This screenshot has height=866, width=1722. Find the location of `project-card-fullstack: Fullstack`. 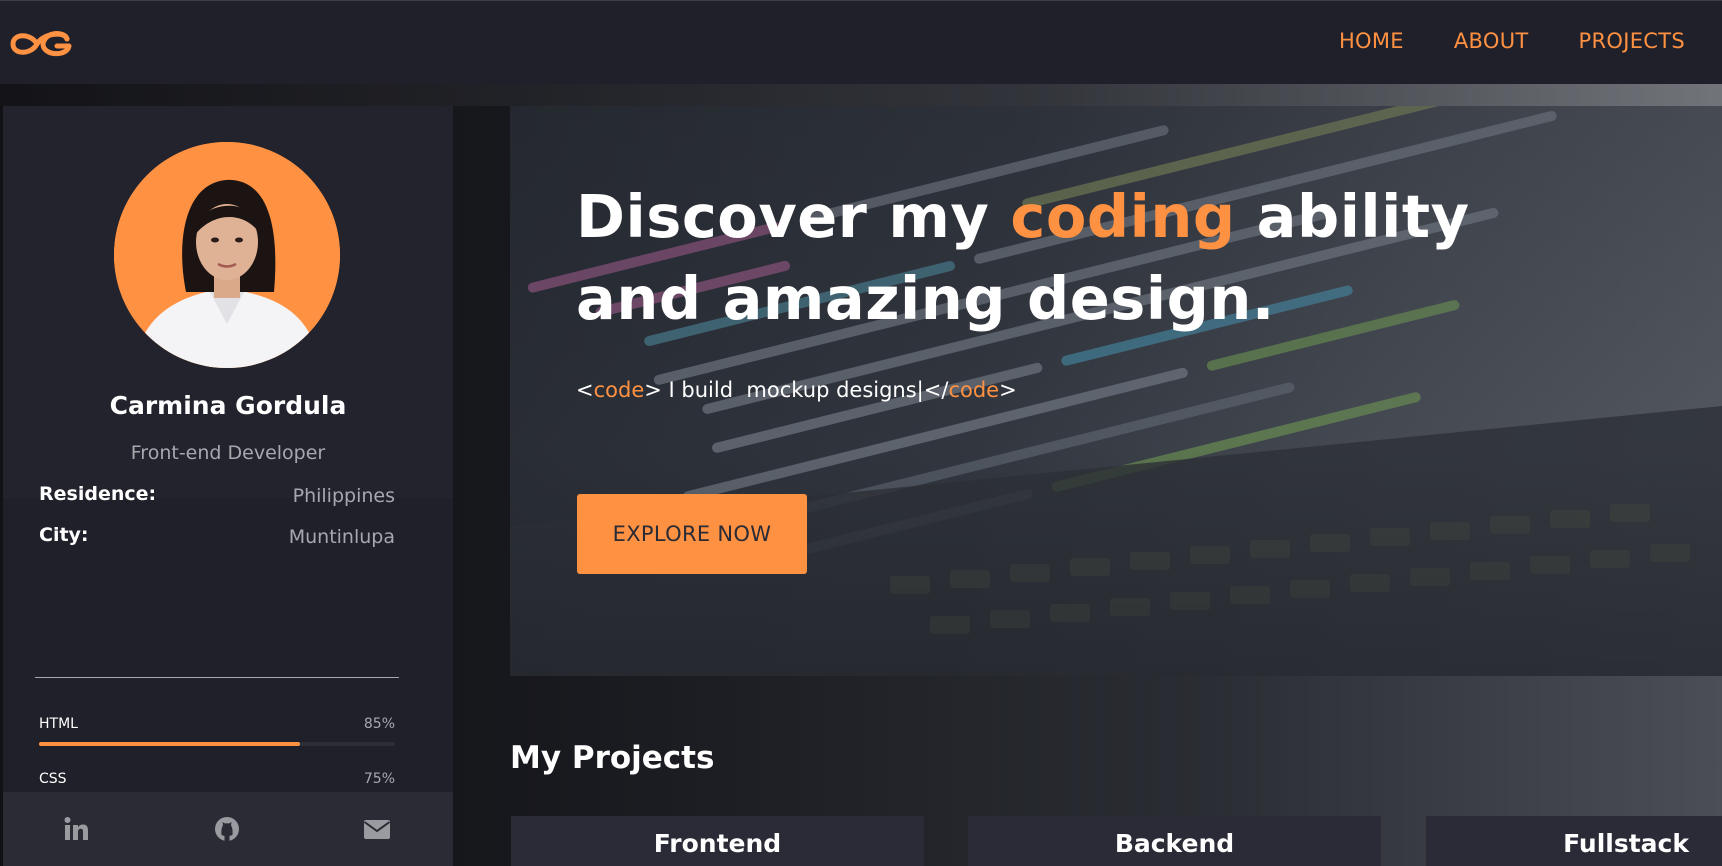

project-card-fullstack: Fullstack is located at coordinates (1574, 841).